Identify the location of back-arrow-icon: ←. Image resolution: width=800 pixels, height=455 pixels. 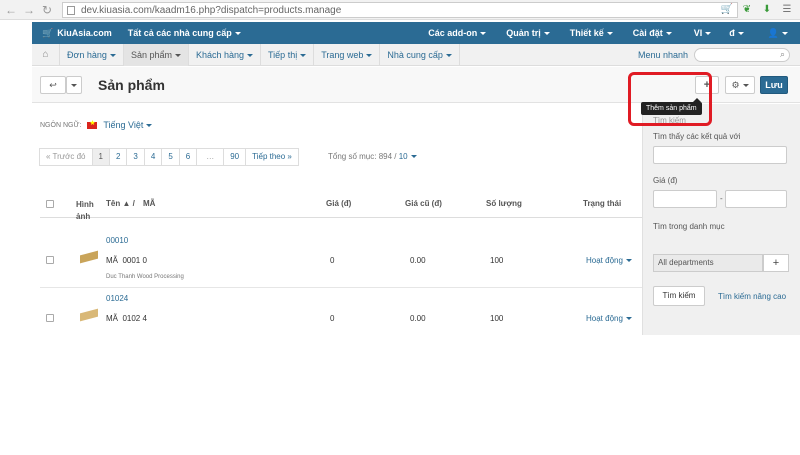
(11, 10).